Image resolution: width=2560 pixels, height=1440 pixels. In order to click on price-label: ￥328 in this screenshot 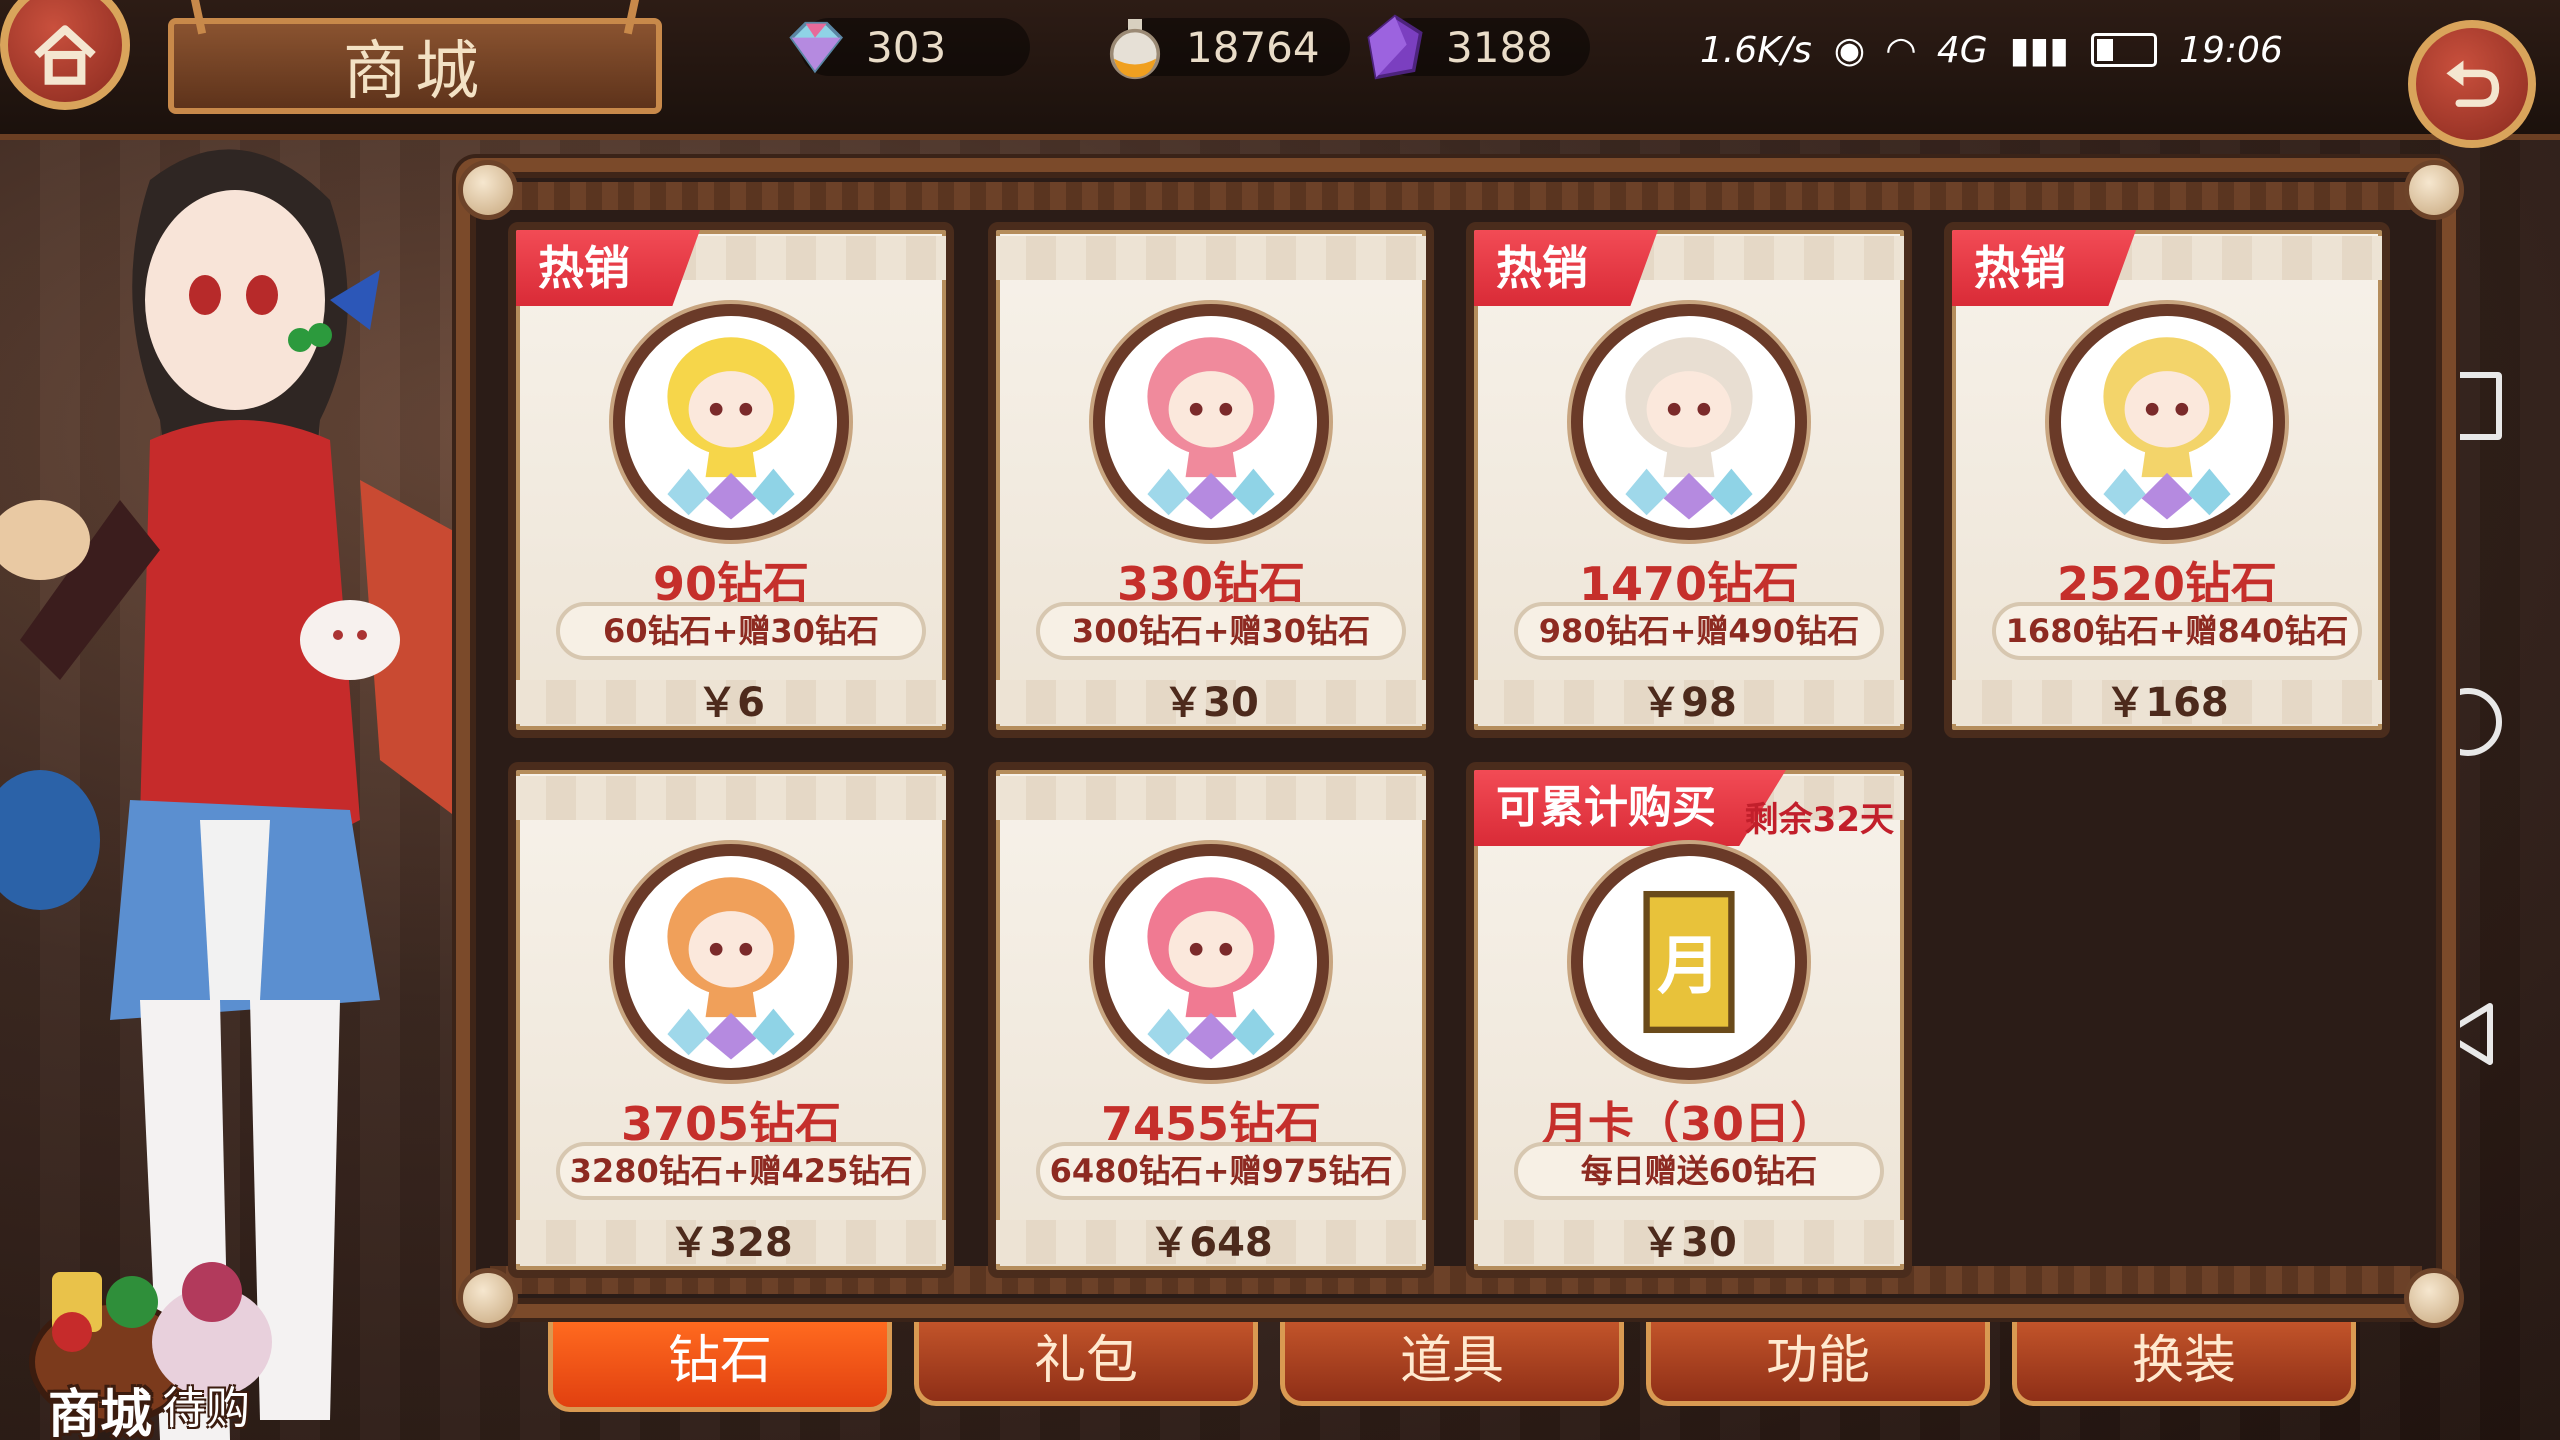, I will do `click(731, 1243)`.